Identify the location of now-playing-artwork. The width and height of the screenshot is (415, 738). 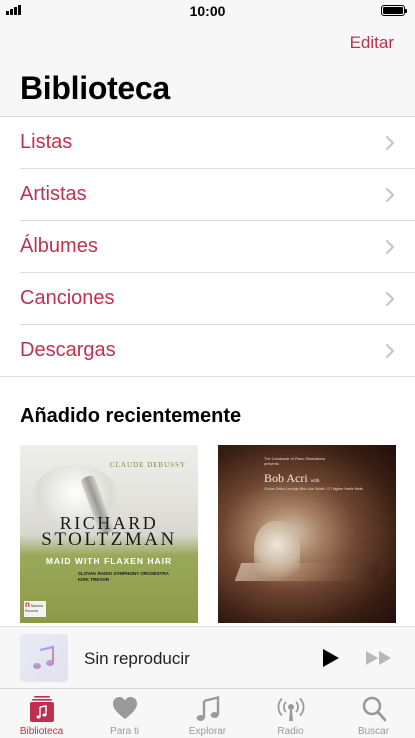
(44, 658).